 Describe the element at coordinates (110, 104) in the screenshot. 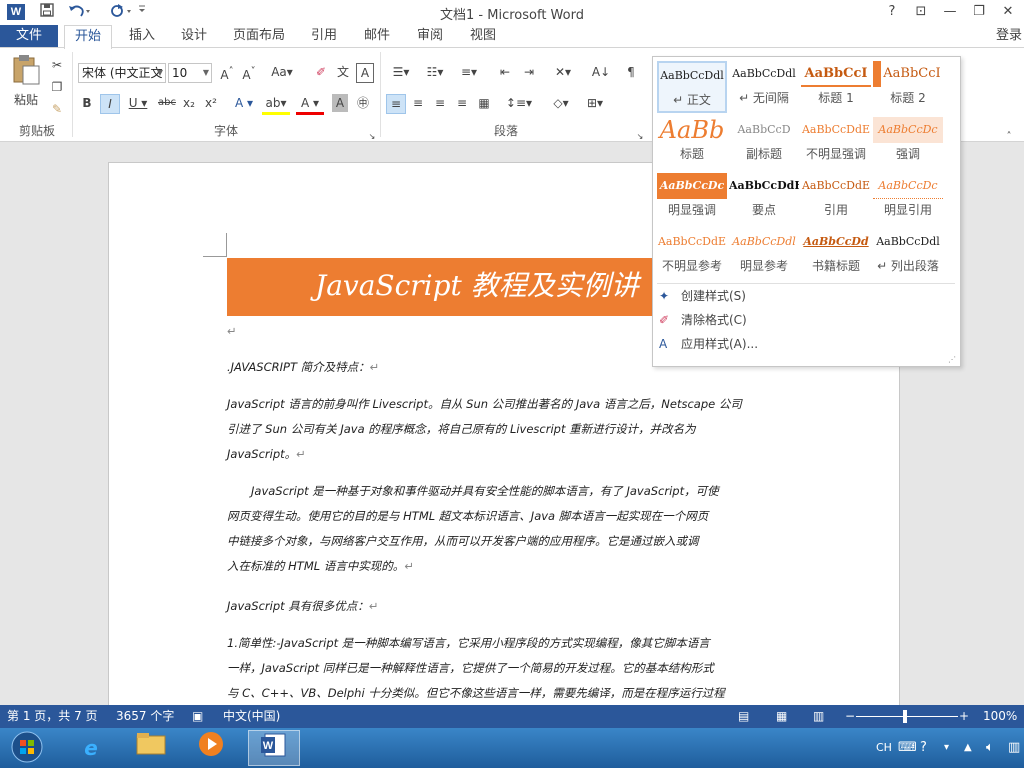

I see `italic-icon: I` at that location.